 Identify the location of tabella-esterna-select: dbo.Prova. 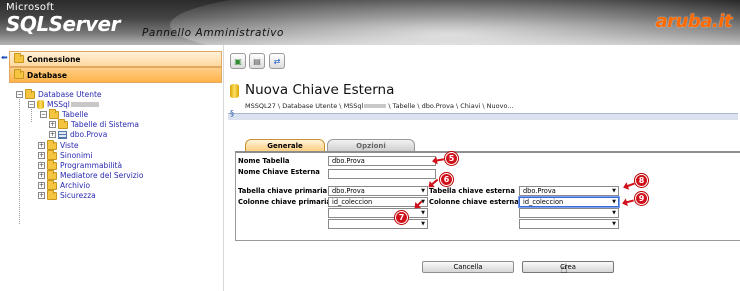
(569, 191).